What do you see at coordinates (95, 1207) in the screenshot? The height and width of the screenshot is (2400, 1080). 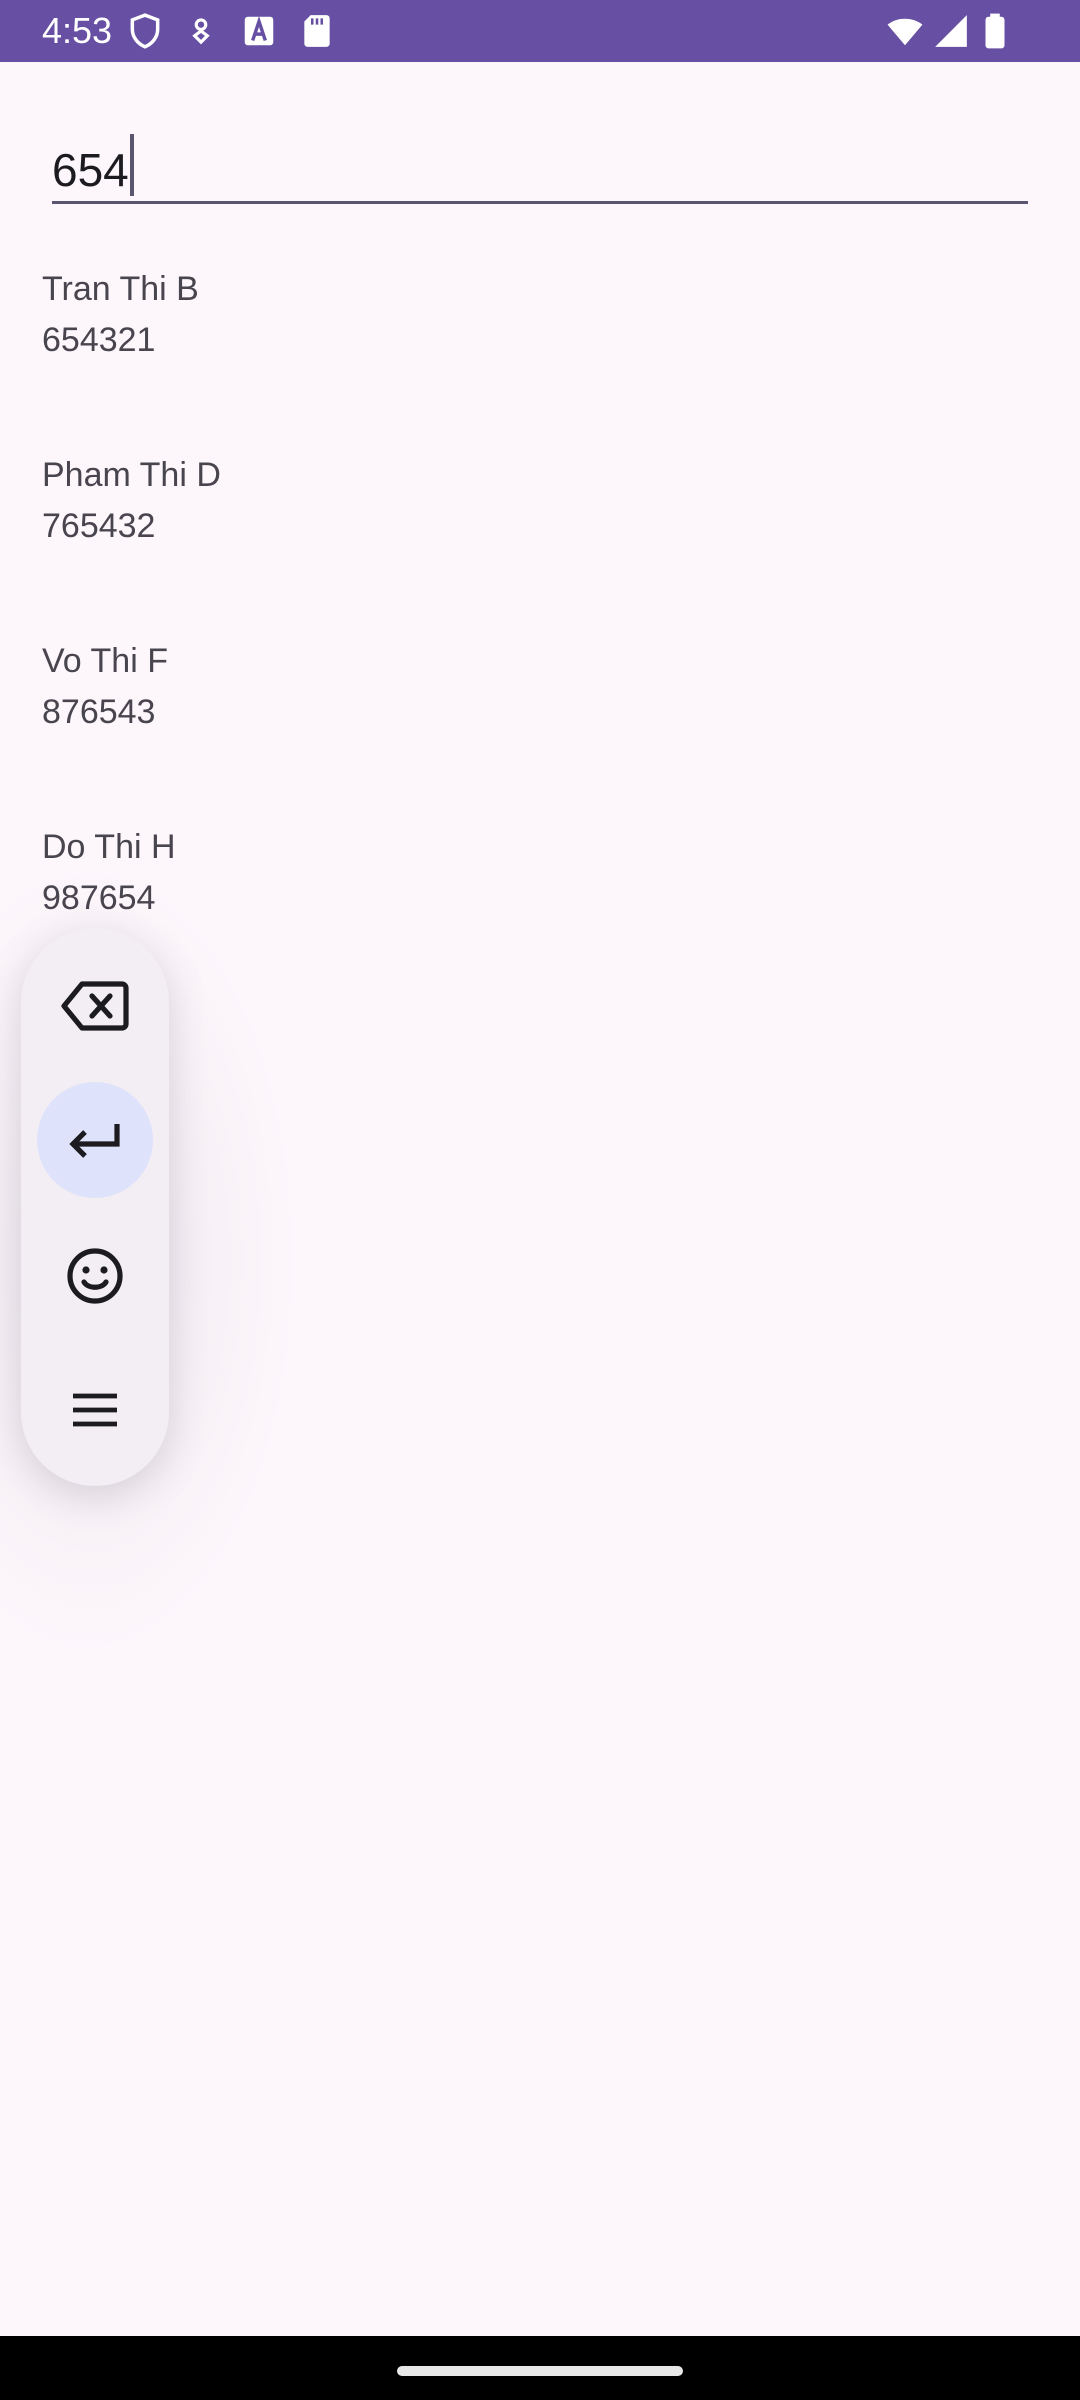 I see `floating-keyboard-toolbar` at bounding box center [95, 1207].